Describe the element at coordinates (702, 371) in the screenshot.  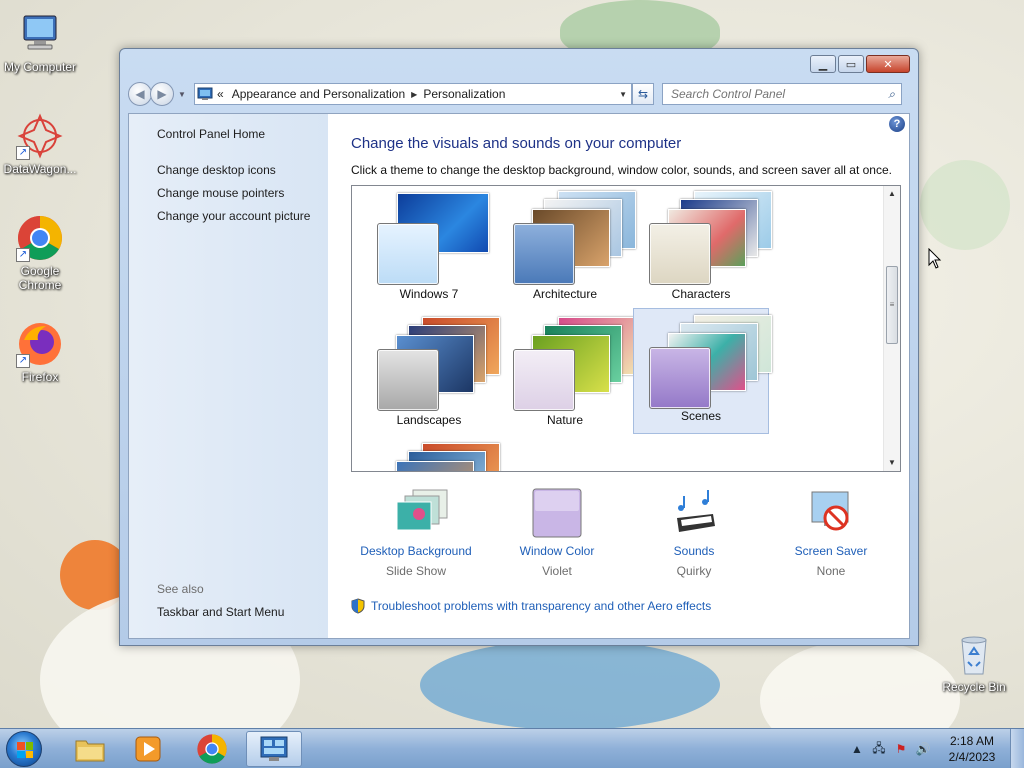
I see `theme-scenes: Scenes` at that location.